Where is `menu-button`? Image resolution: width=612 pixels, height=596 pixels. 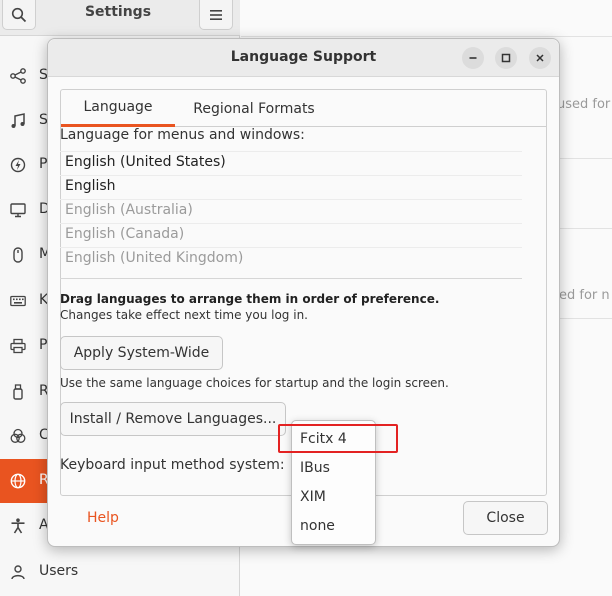
menu-button is located at coordinates (216, 15).